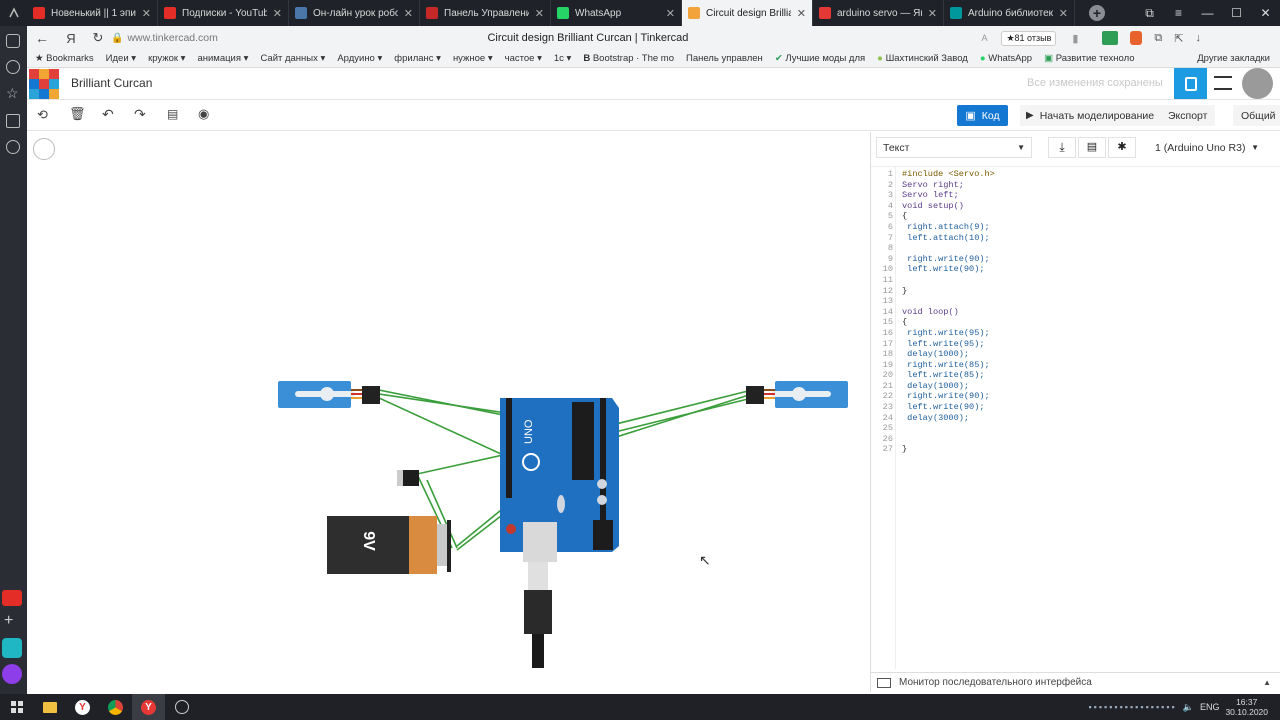 The height and width of the screenshot is (720, 1280). I want to click on yandex-browser-icon: Y, so click(82, 707).